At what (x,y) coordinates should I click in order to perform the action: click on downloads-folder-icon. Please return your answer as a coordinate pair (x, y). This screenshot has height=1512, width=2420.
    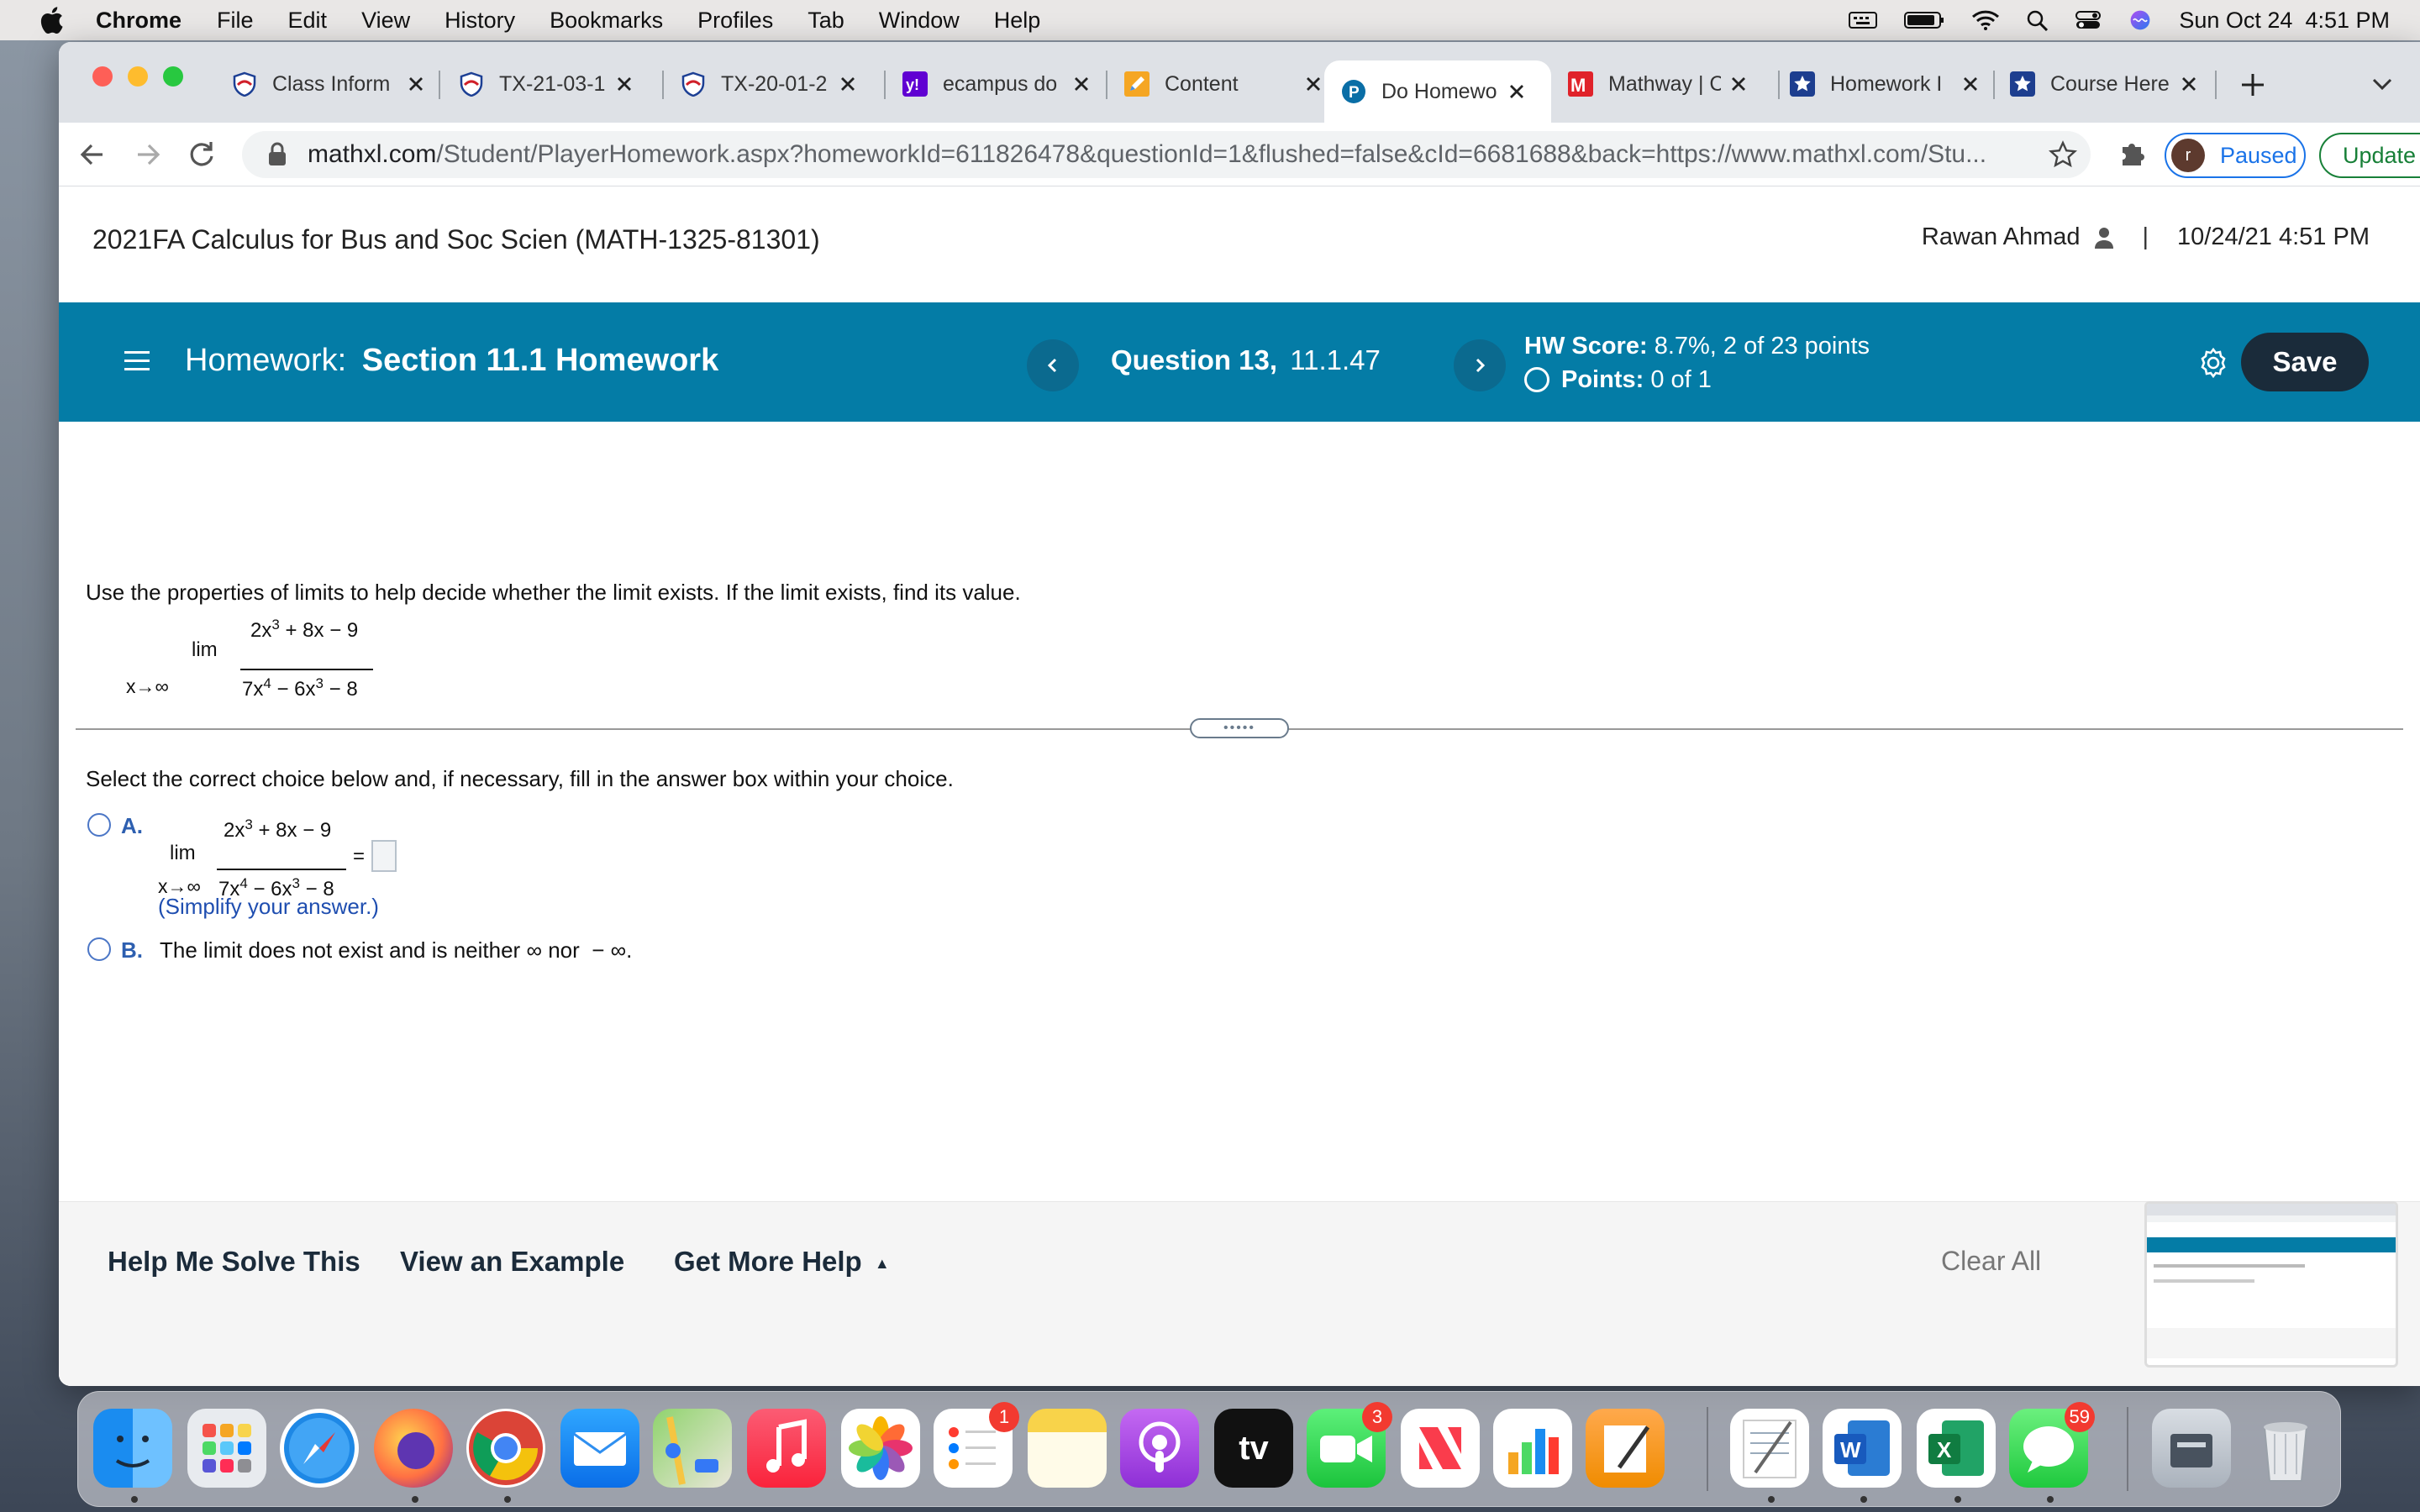
    Looking at the image, I should click on (2191, 1448).